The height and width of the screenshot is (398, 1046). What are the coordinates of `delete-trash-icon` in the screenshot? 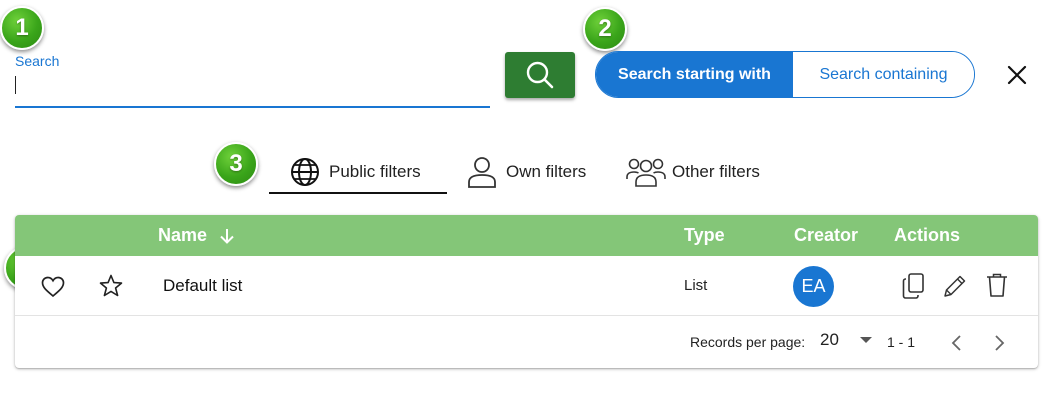 It's located at (997, 285).